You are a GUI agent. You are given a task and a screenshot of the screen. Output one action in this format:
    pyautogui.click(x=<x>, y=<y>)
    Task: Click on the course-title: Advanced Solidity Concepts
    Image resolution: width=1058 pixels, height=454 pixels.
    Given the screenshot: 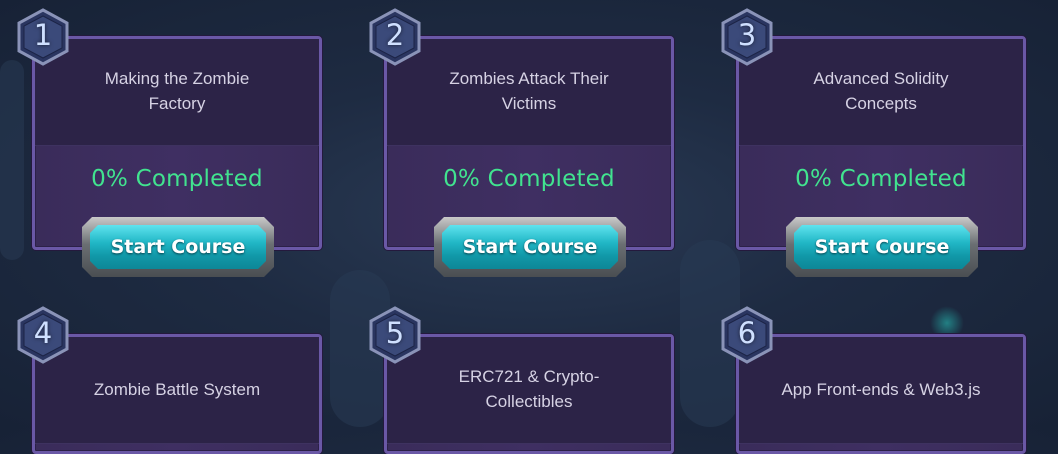 What is the action you would take?
    pyautogui.click(x=881, y=91)
    